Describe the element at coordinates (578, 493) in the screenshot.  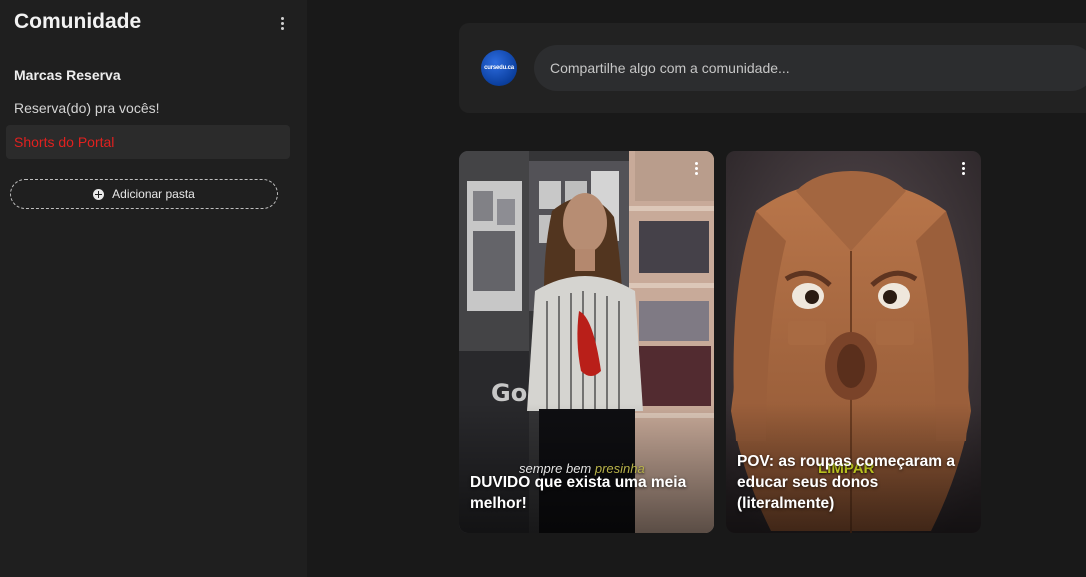
I see `card-caption: DUVIDO que exista uma meia melhor!` at that location.